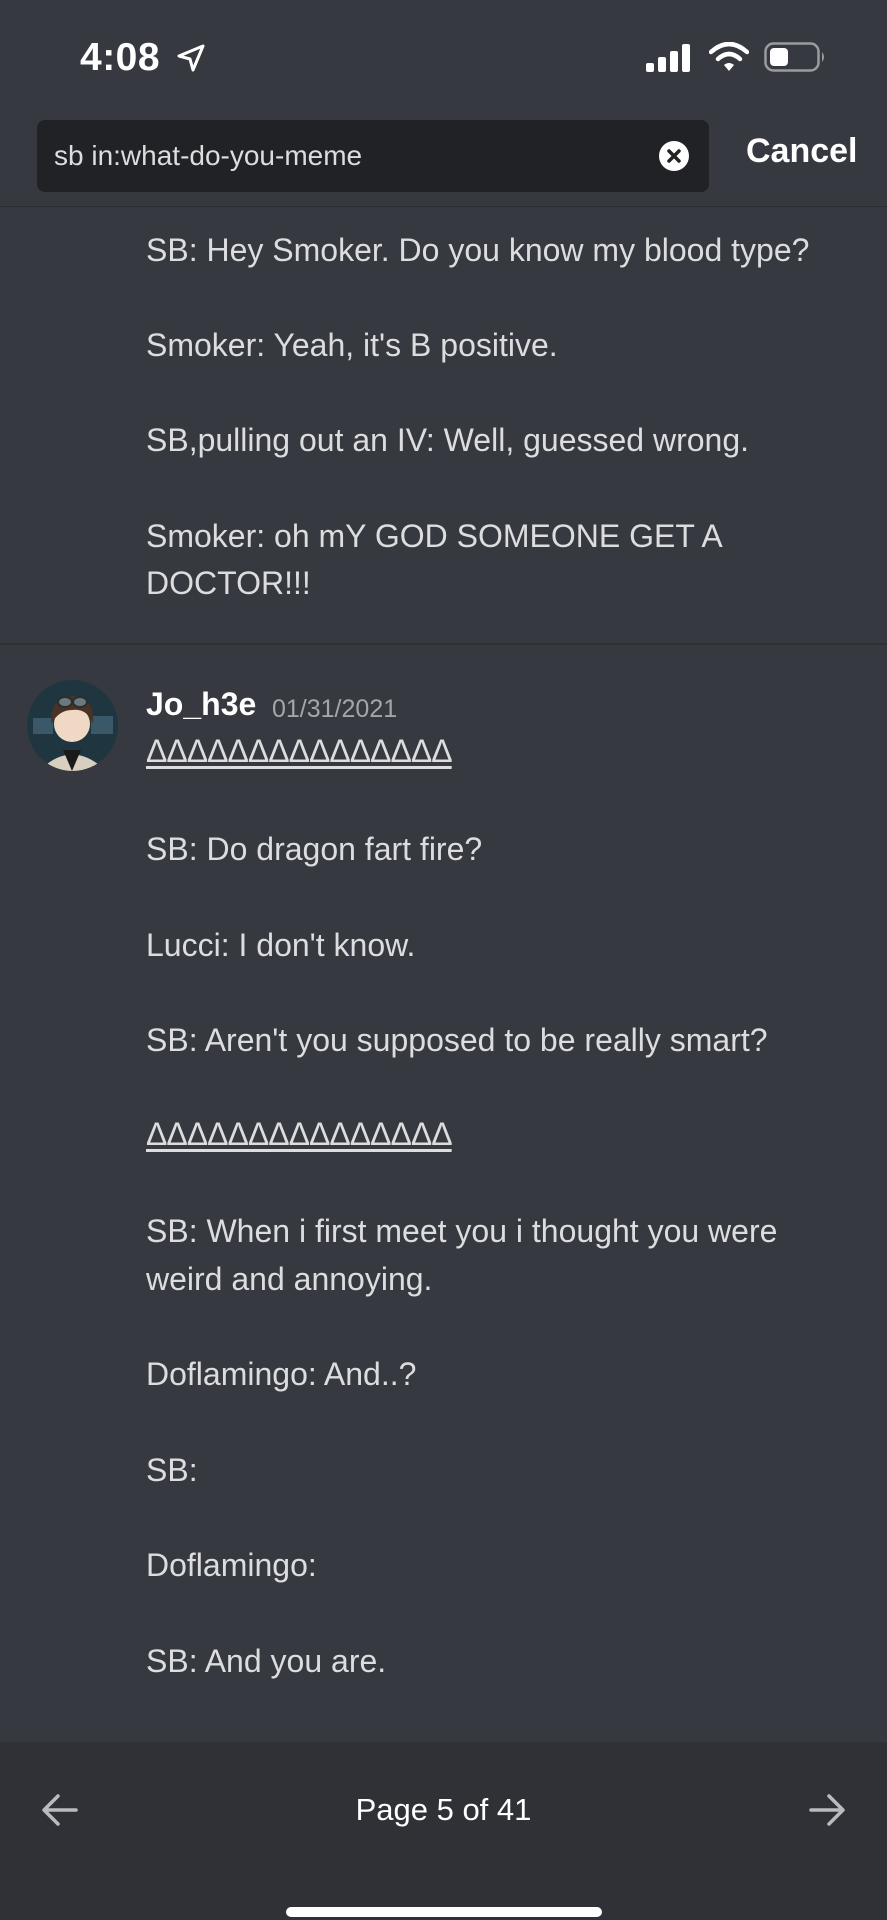  I want to click on message-line: Smoker: Yeah, it's B positive., so click(352, 345).